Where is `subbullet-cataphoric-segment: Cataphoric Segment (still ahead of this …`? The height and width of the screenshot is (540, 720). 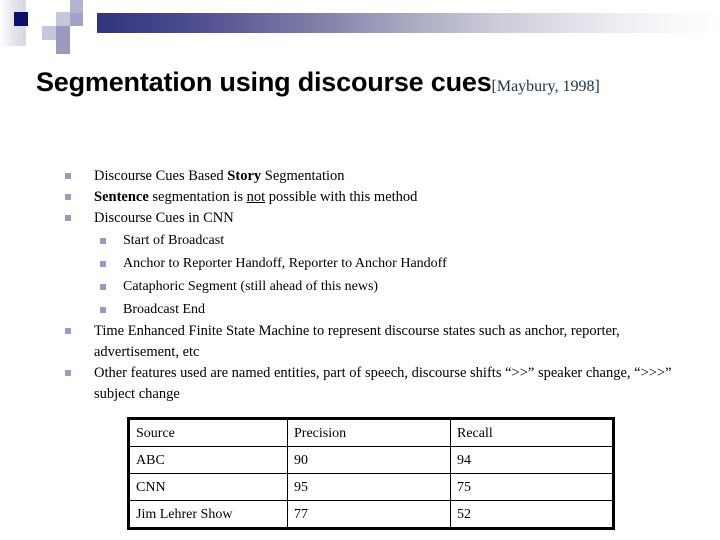
subbullet-cataphoric-segment: Cataphoric Segment (still ahead of this … is located at coordinates (350, 286).